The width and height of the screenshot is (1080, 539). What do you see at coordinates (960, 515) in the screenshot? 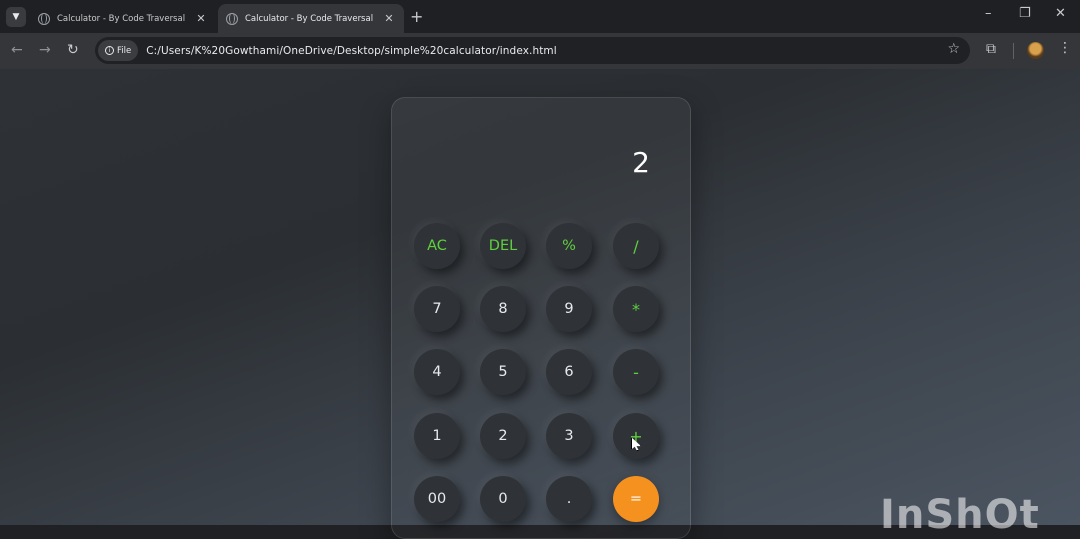
I see `inshot-watermark: InShOt` at bounding box center [960, 515].